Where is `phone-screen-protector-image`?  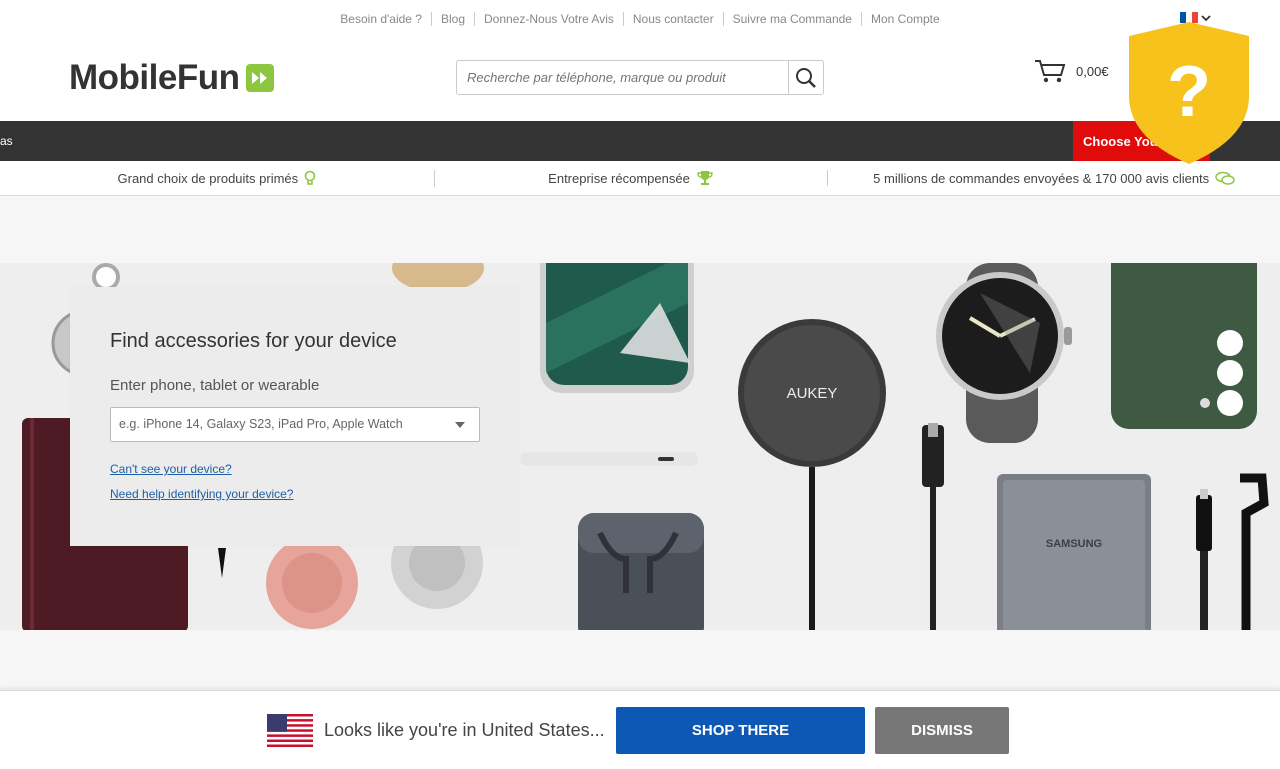
phone-screen-protector-image is located at coordinates (617, 328).